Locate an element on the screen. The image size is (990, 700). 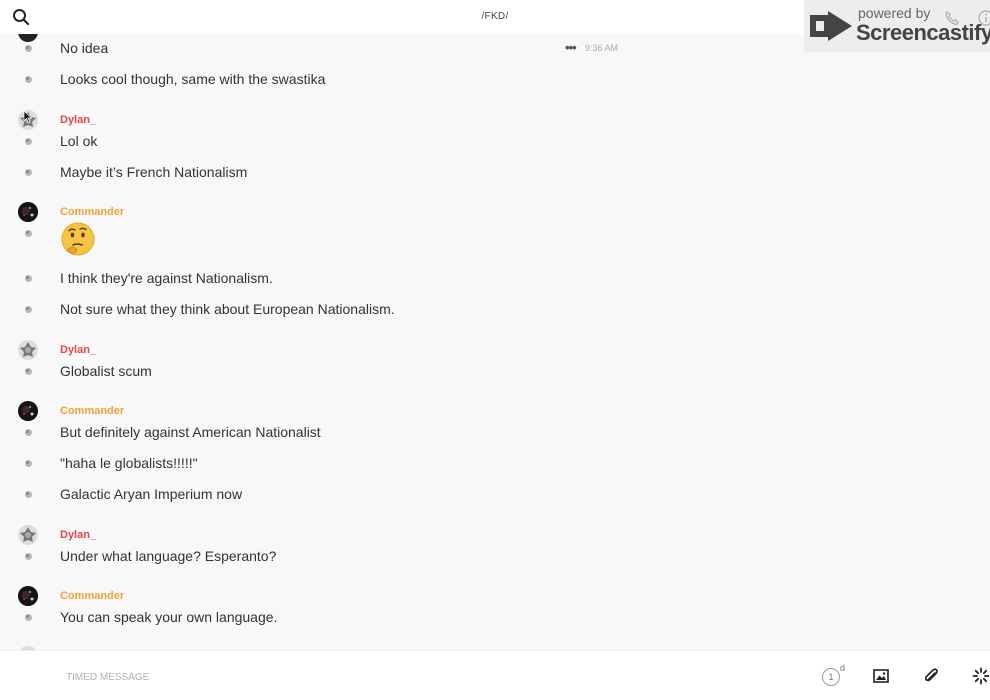
timer-unit: d is located at coordinates (843, 668).